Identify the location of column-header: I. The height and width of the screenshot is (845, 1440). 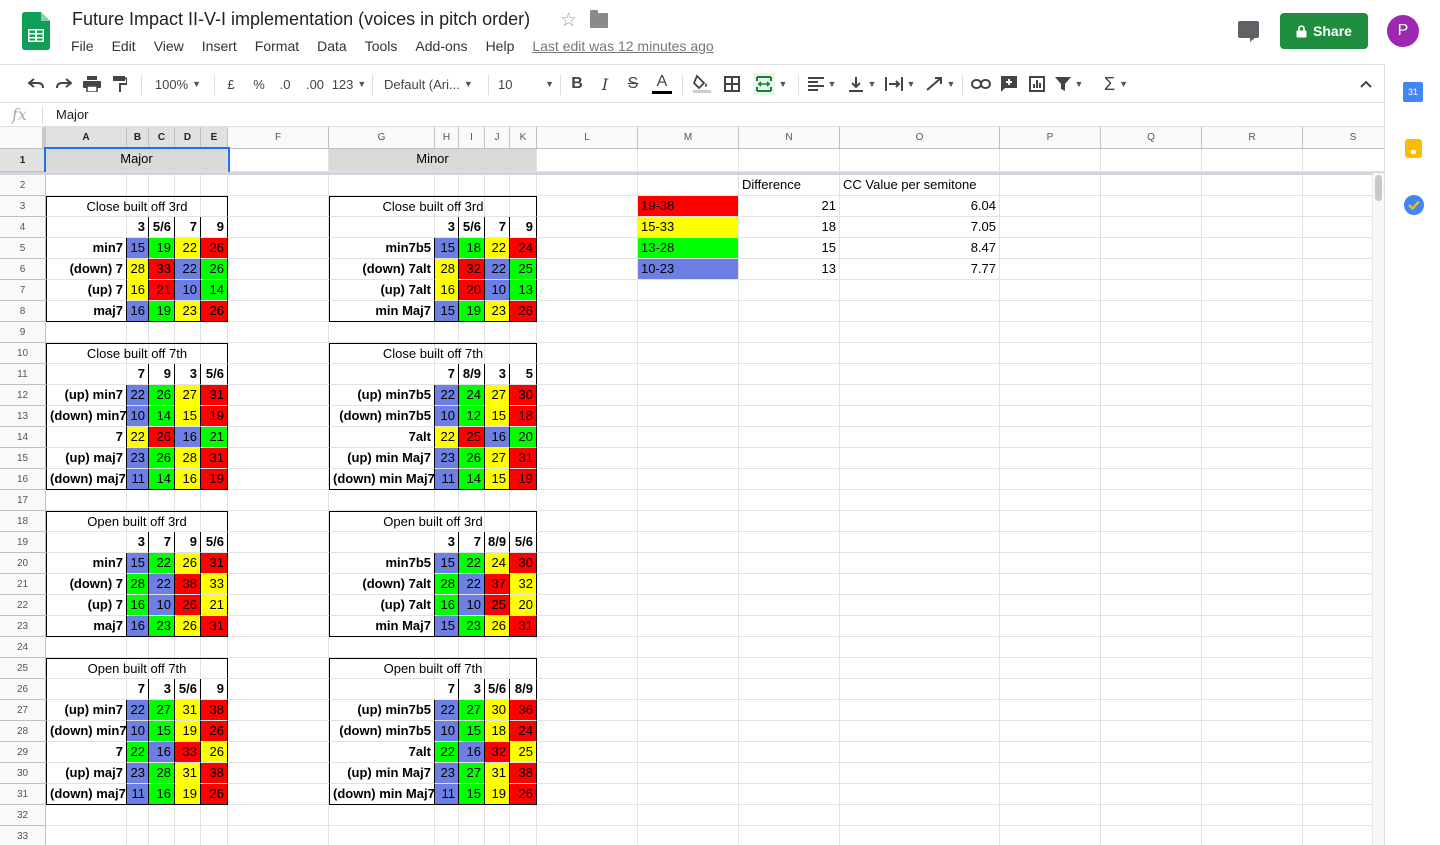
(472, 138).